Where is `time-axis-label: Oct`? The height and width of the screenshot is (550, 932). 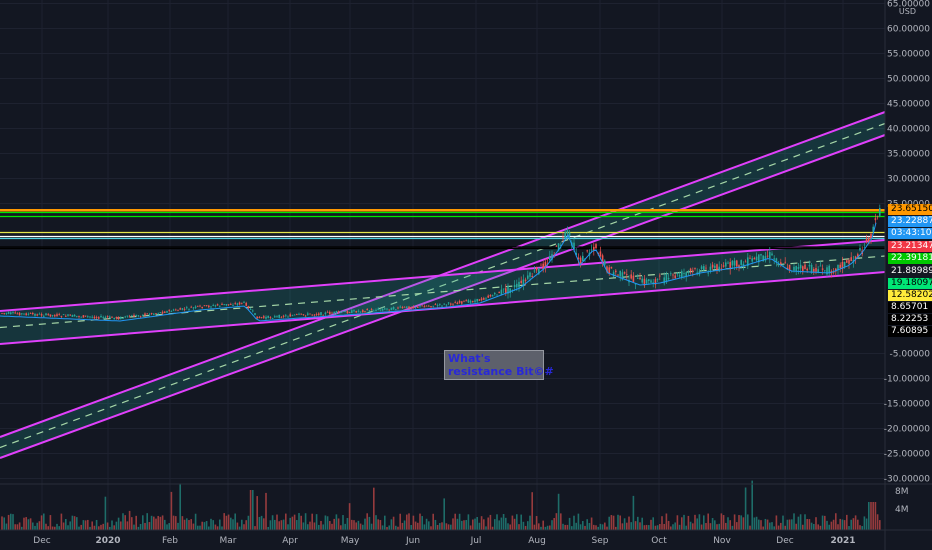
time-axis-label: Oct is located at coordinates (659, 541).